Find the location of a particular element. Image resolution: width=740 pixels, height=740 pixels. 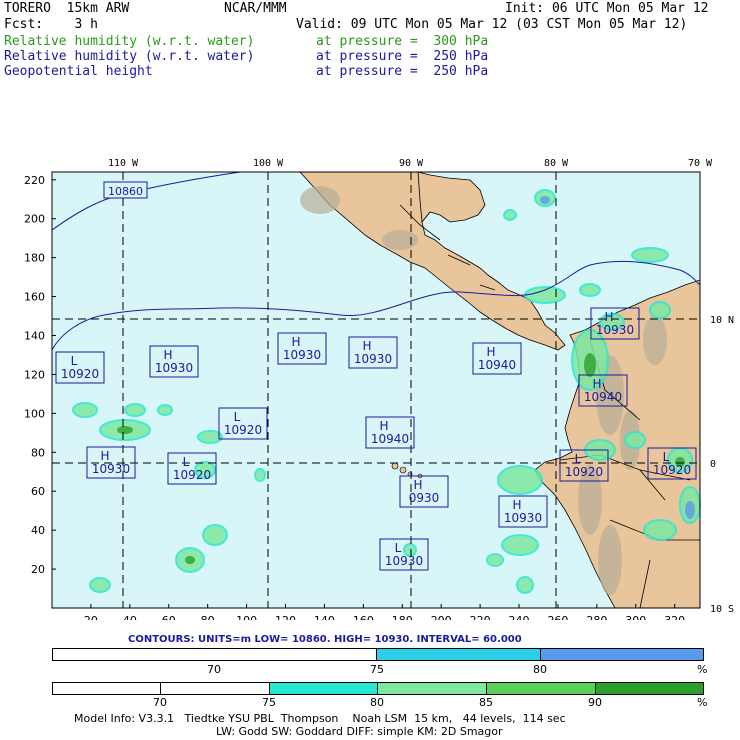

field-2-name: Relative humidity (w.r.t. water) is located at coordinates (129, 56).